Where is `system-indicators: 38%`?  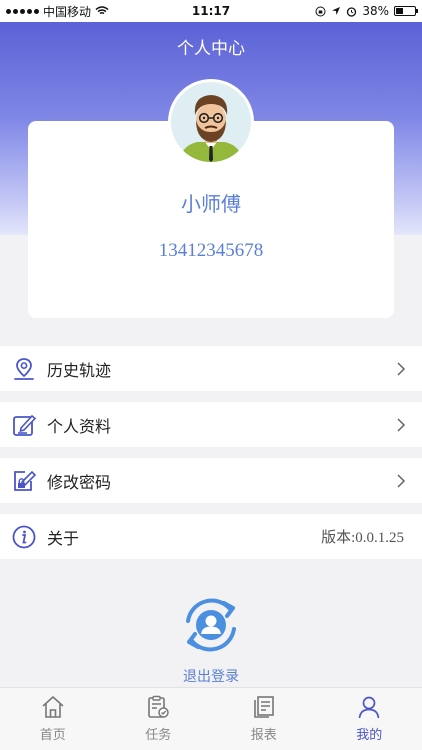 system-indicators: 38% is located at coordinates (366, 11).